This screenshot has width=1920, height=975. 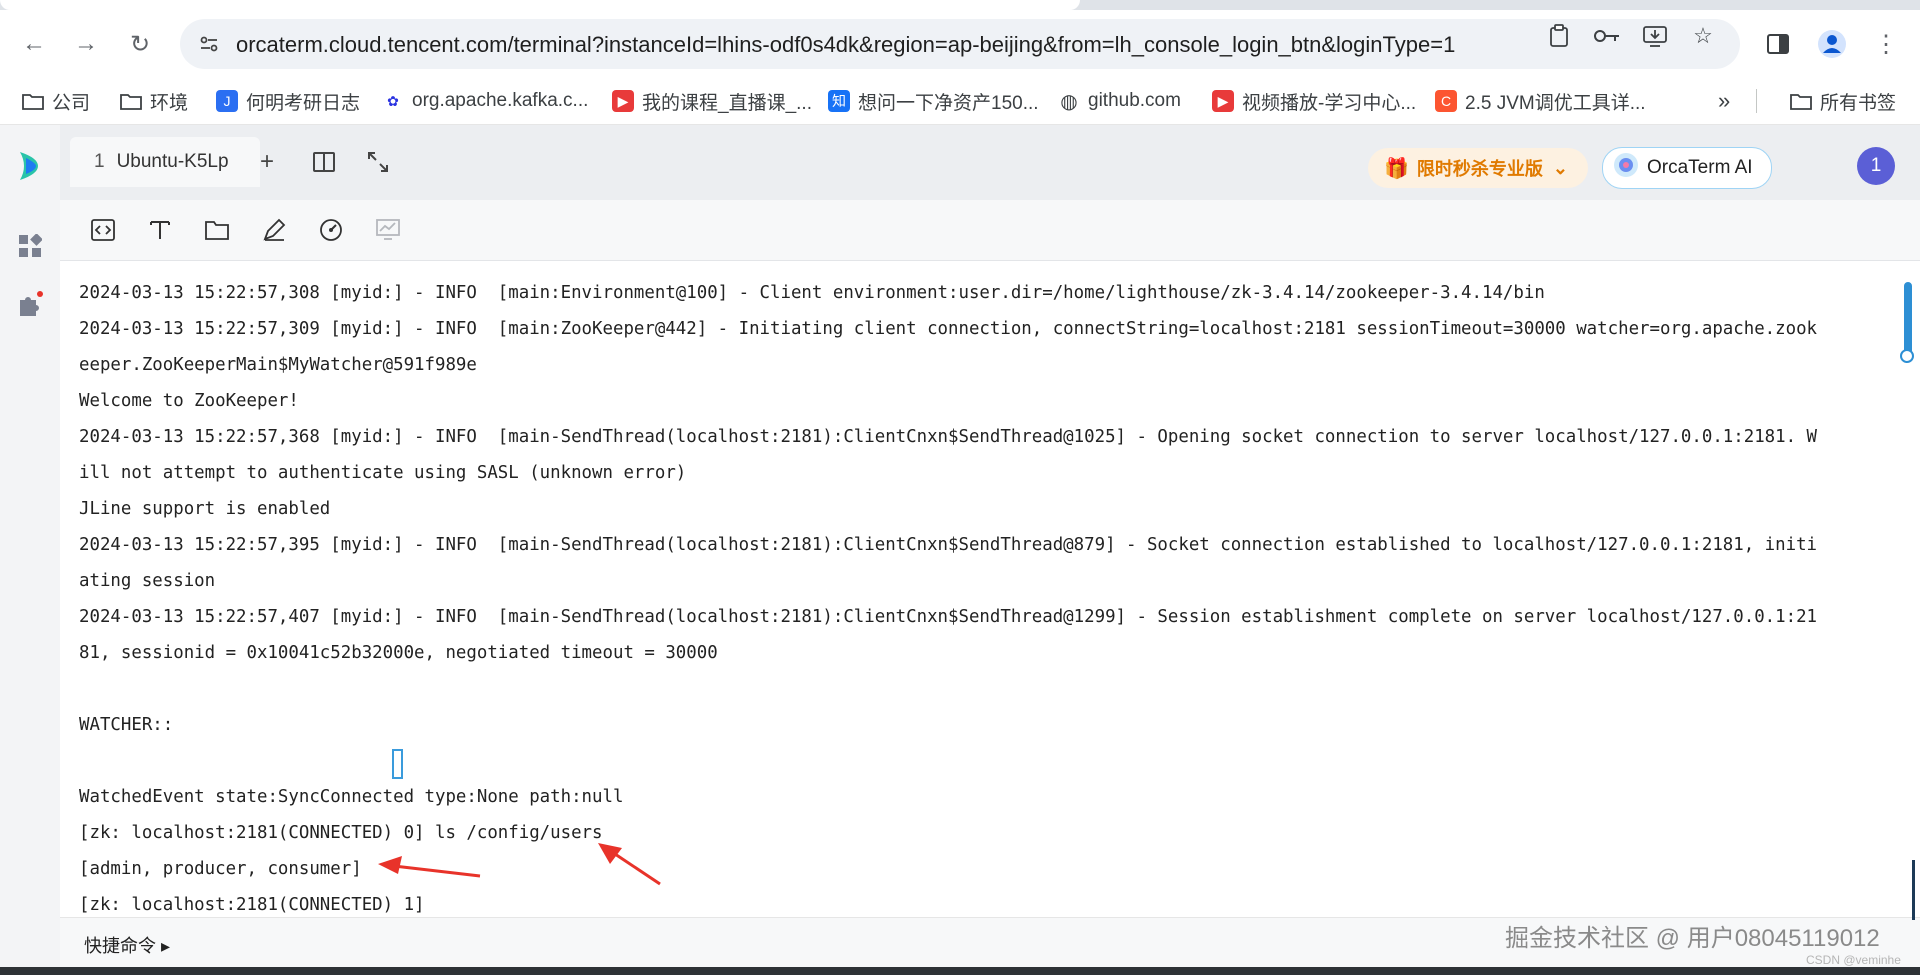 What do you see at coordinates (140, 44) in the screenshot?
I see `reload-icon: ↻` at bounding box center [140, 44].